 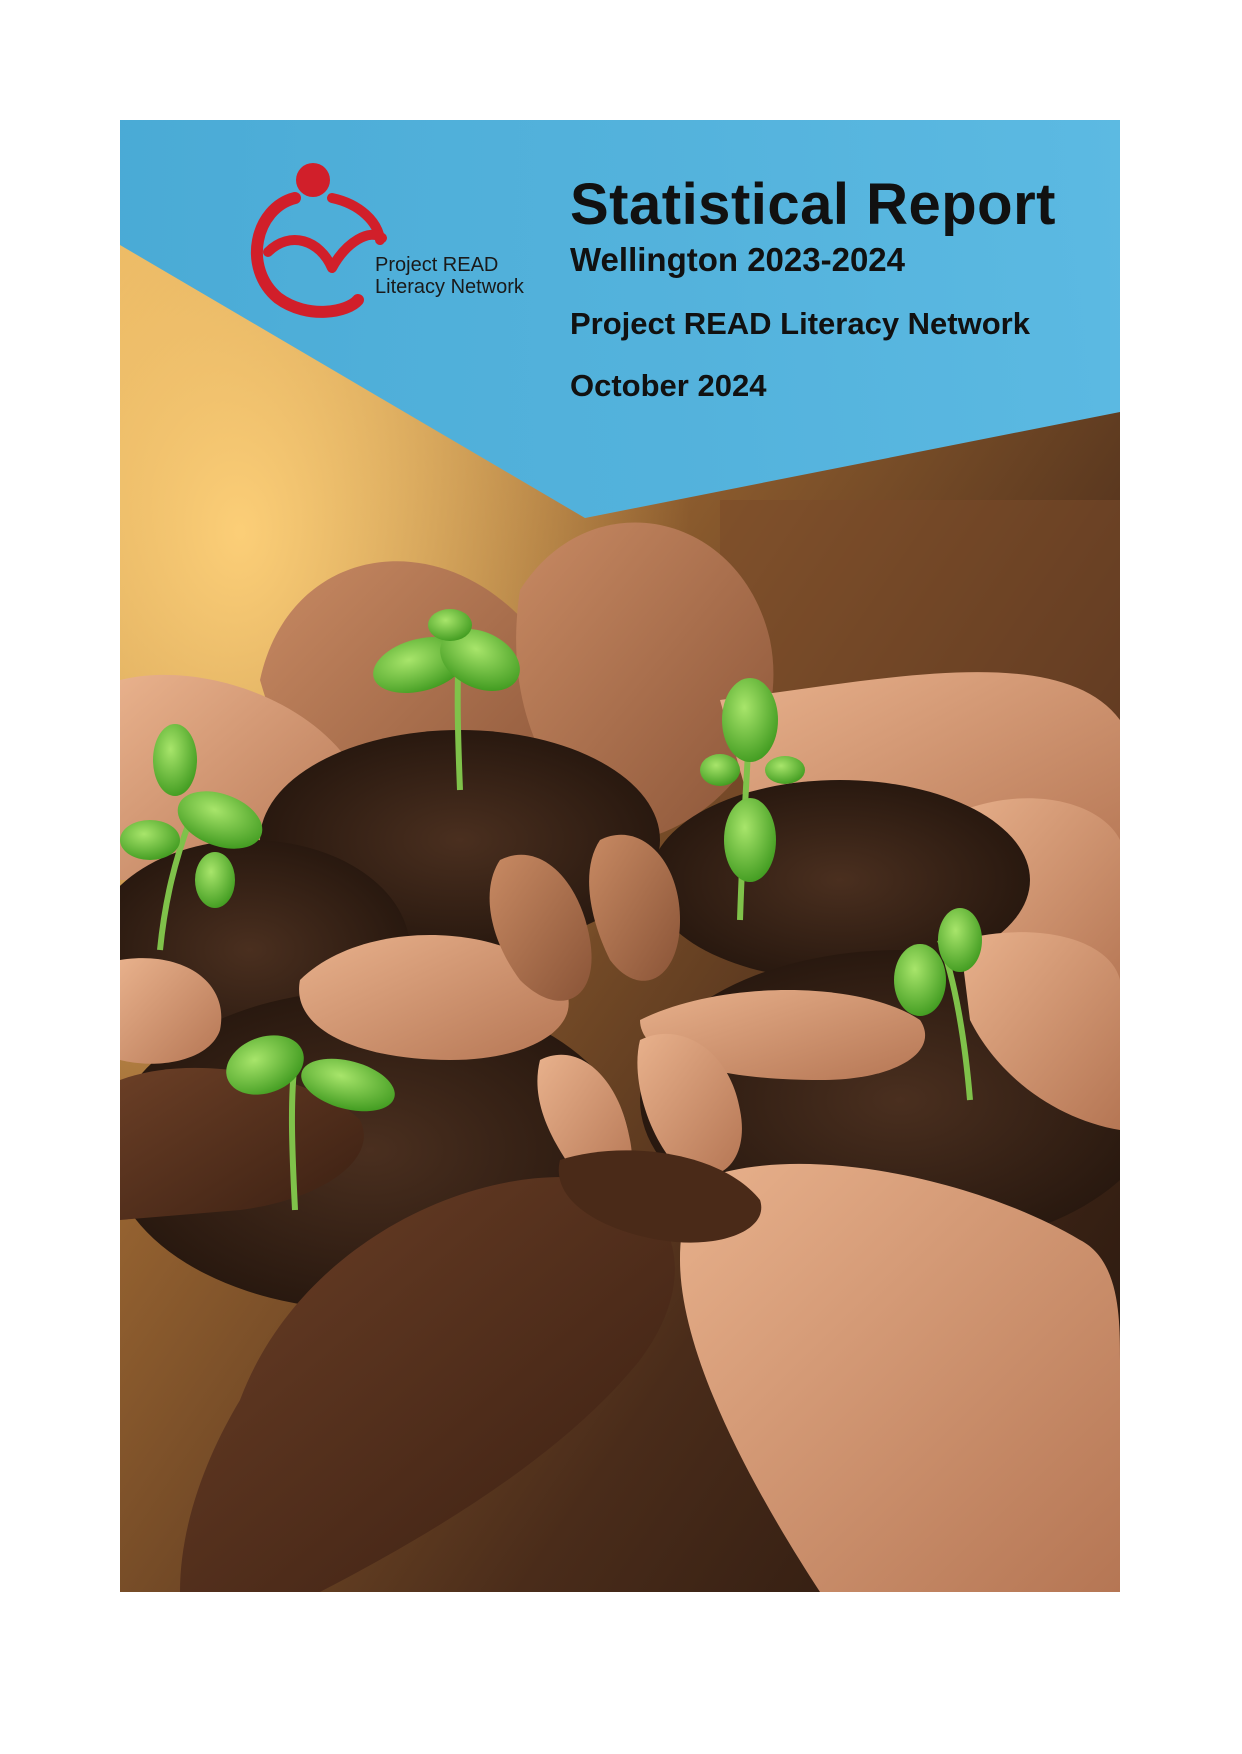 What do you see at coordinates (738, 259) in the screenshot?
I see `report-subtitle: Wellington 2023-2024` at bounding box center [738, 259].